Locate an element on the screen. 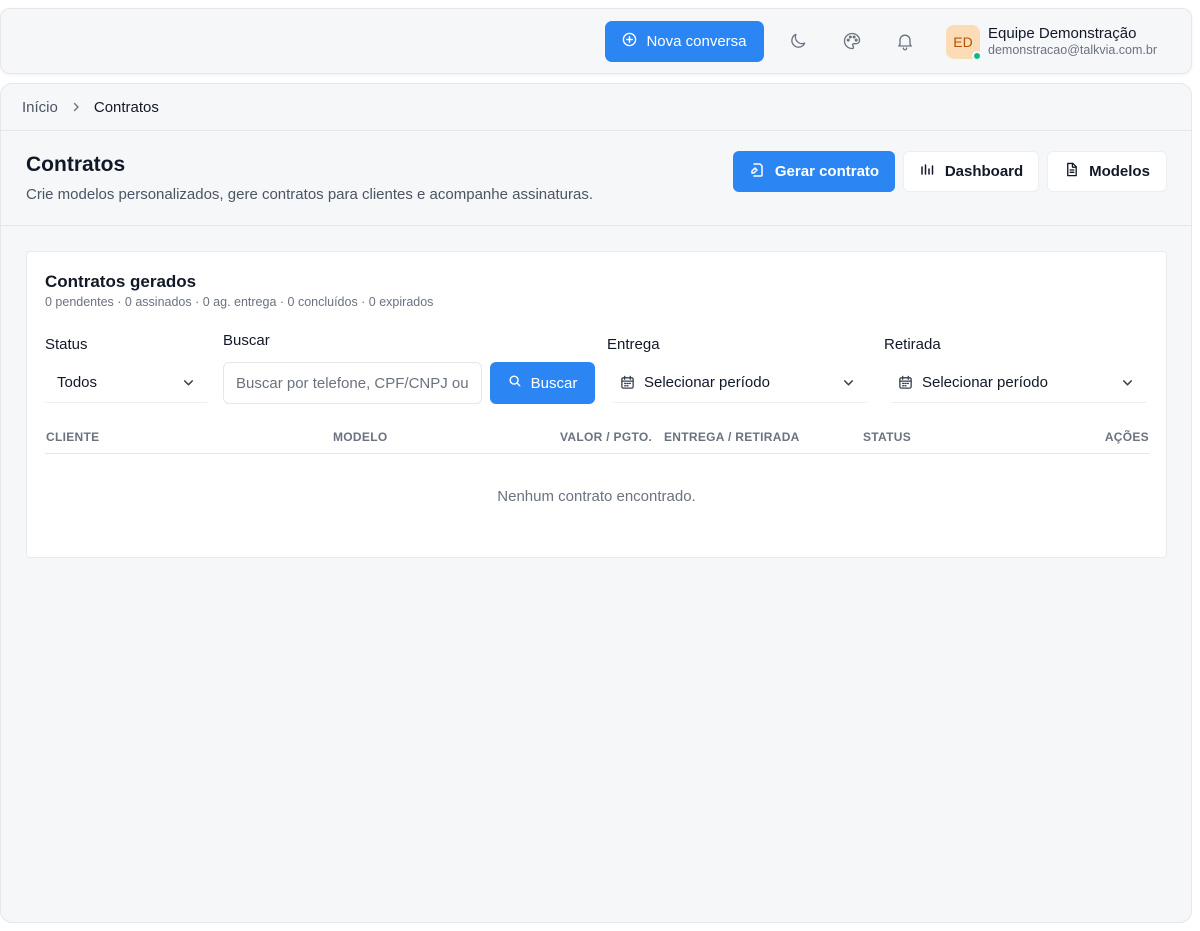 The image size is (1200, 931). generate-contract-button: Gerar contrato is located at coordinates (814, 171).